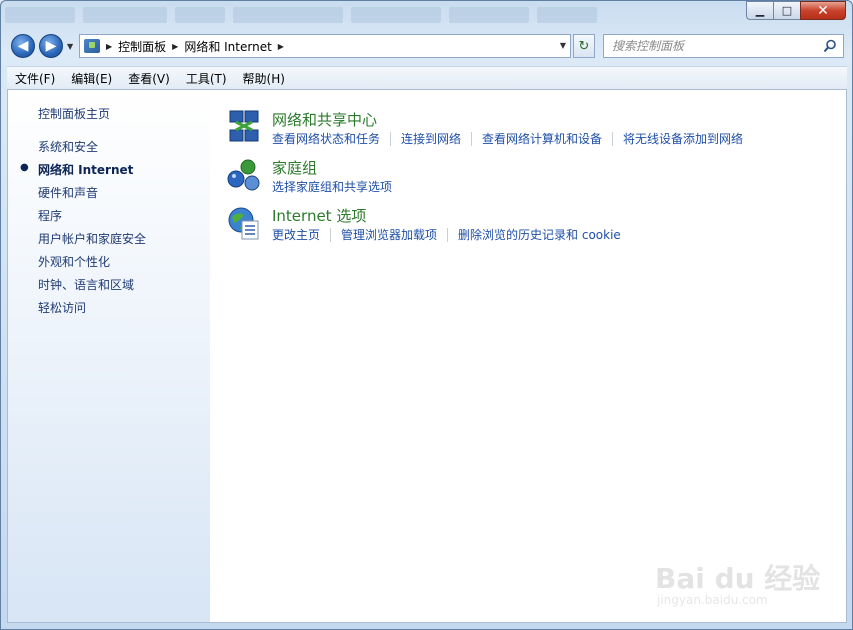 The image size is (853, 630). I want to click on sidebar-item-hardware-sound: 硬件和声音, so click(68, 192).